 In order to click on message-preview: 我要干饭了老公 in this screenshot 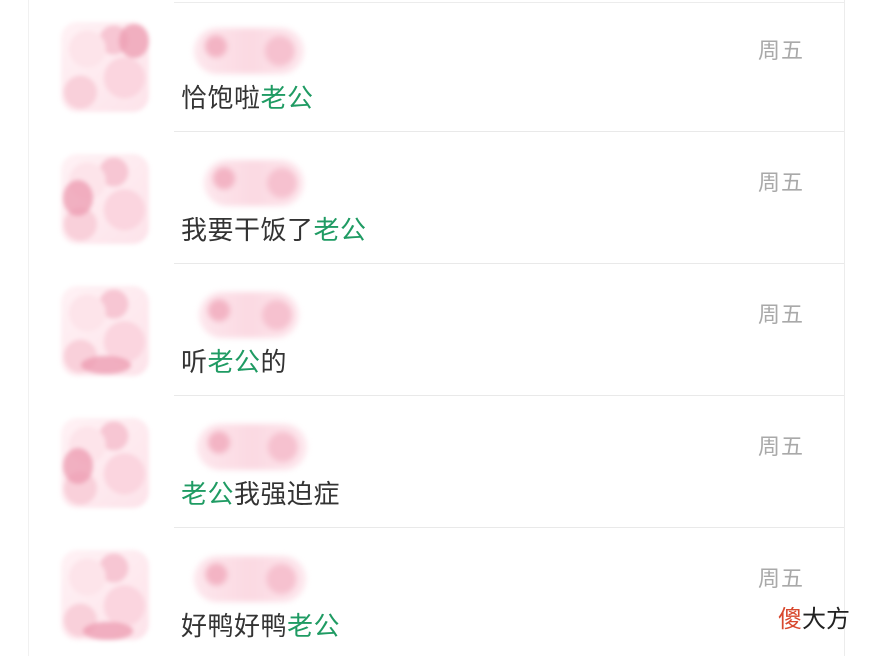, I will do `click(274, 228)`.